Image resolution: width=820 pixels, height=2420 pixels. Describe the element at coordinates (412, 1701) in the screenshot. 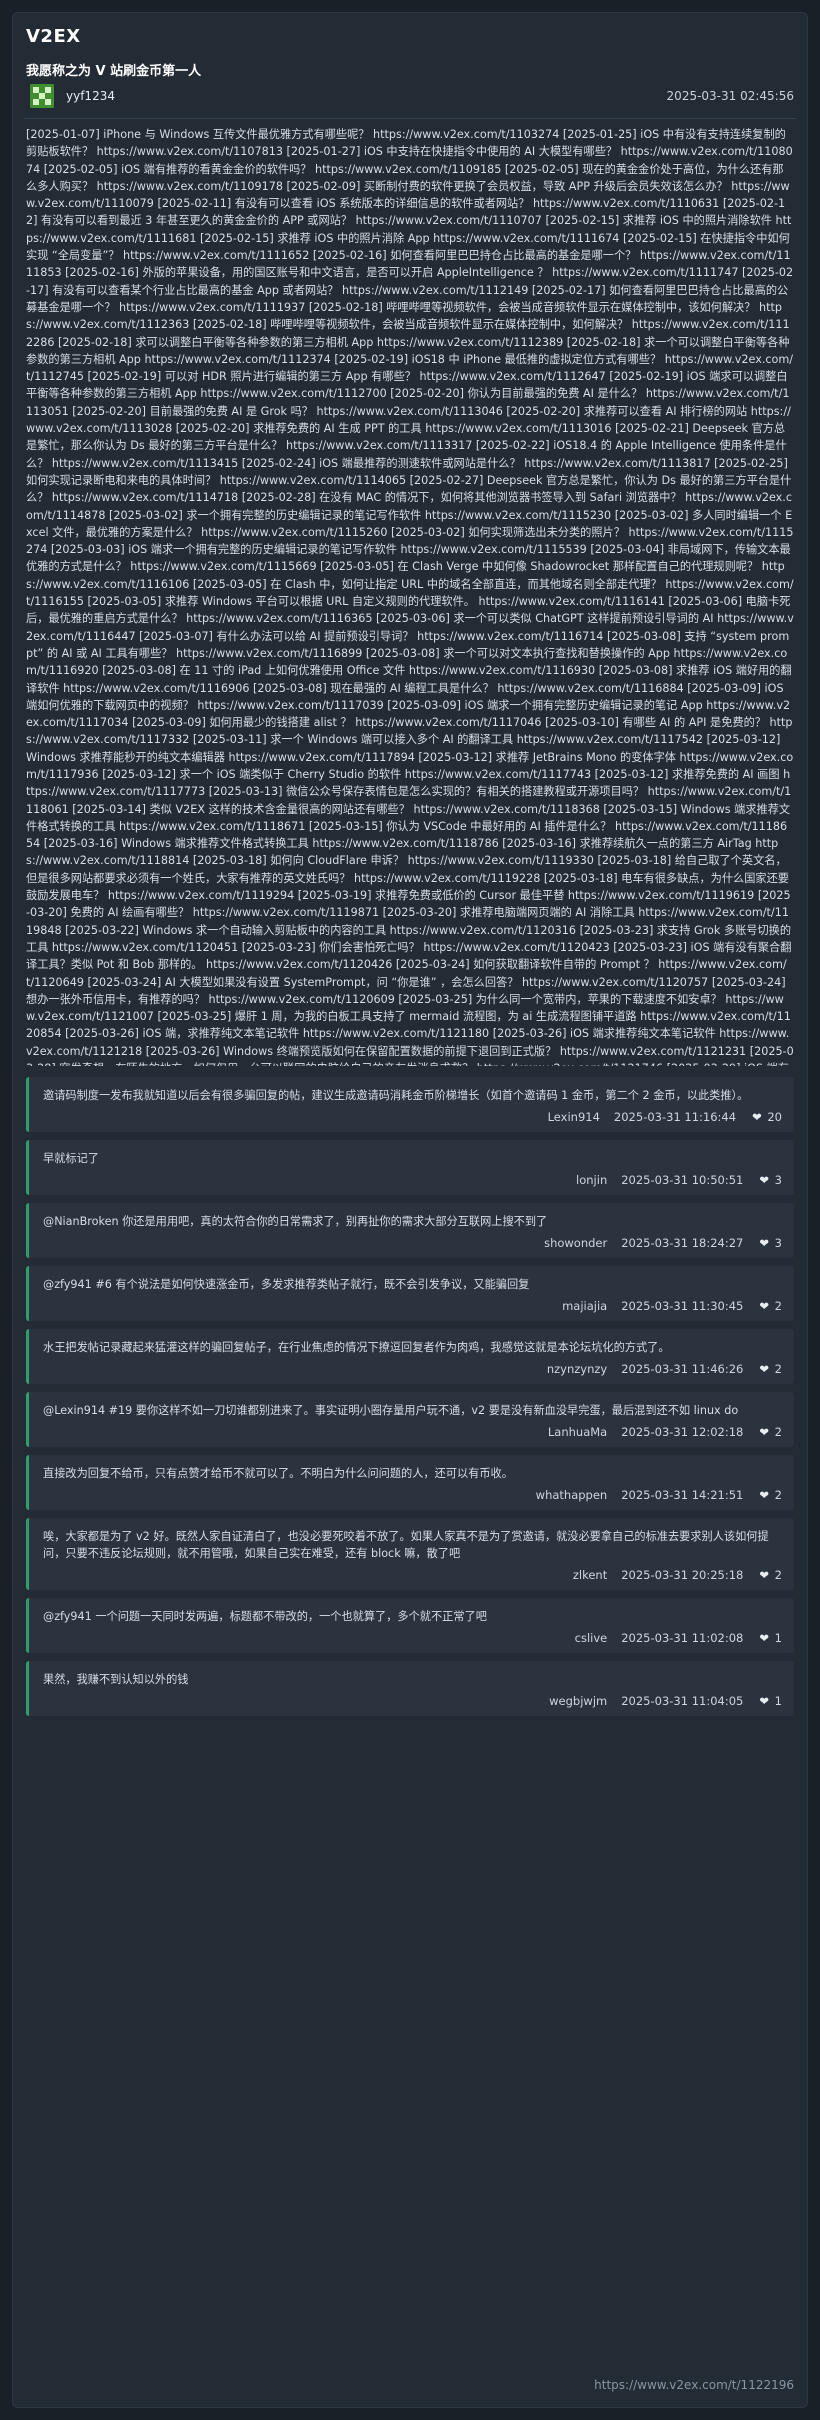

I see `reply-meta: wegbjwjm 2025-03-31 11:04:05 ❤ 1` at that location.